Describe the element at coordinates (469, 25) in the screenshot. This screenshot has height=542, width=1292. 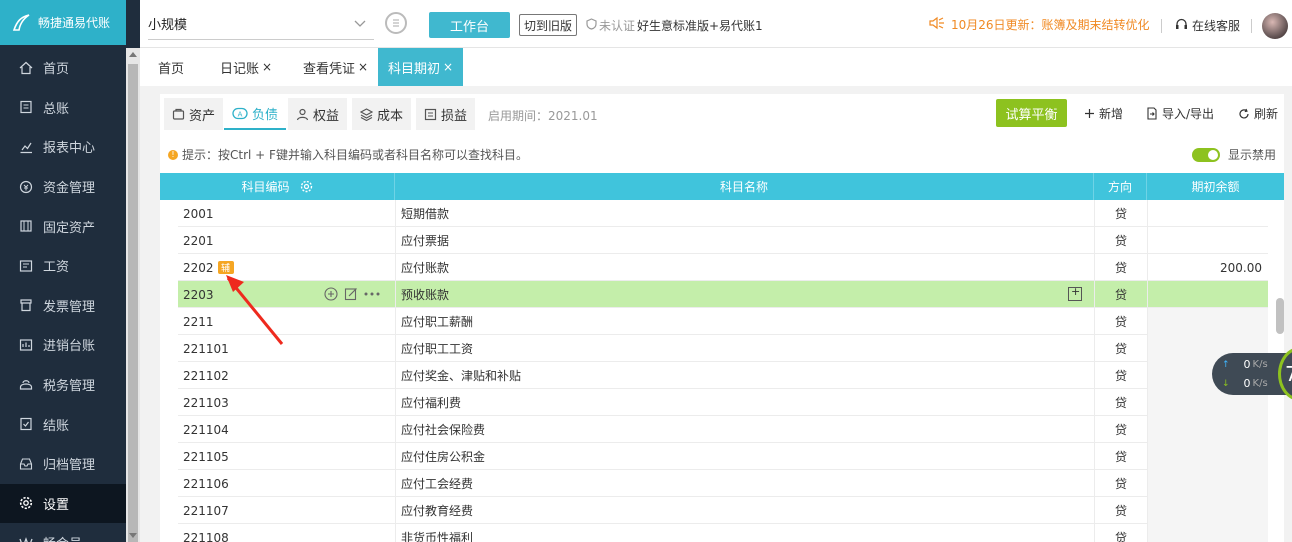
I see `workbench-button: 工作台` at that location.